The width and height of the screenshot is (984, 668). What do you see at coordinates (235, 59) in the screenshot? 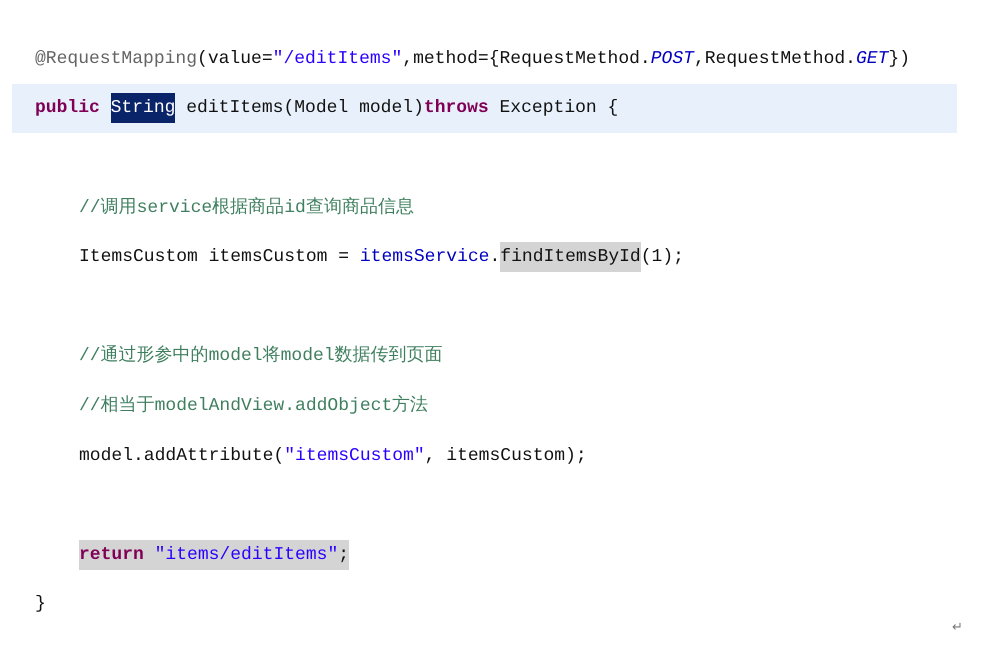
I see `code-text: (value=` at bounding box center [235, 59].